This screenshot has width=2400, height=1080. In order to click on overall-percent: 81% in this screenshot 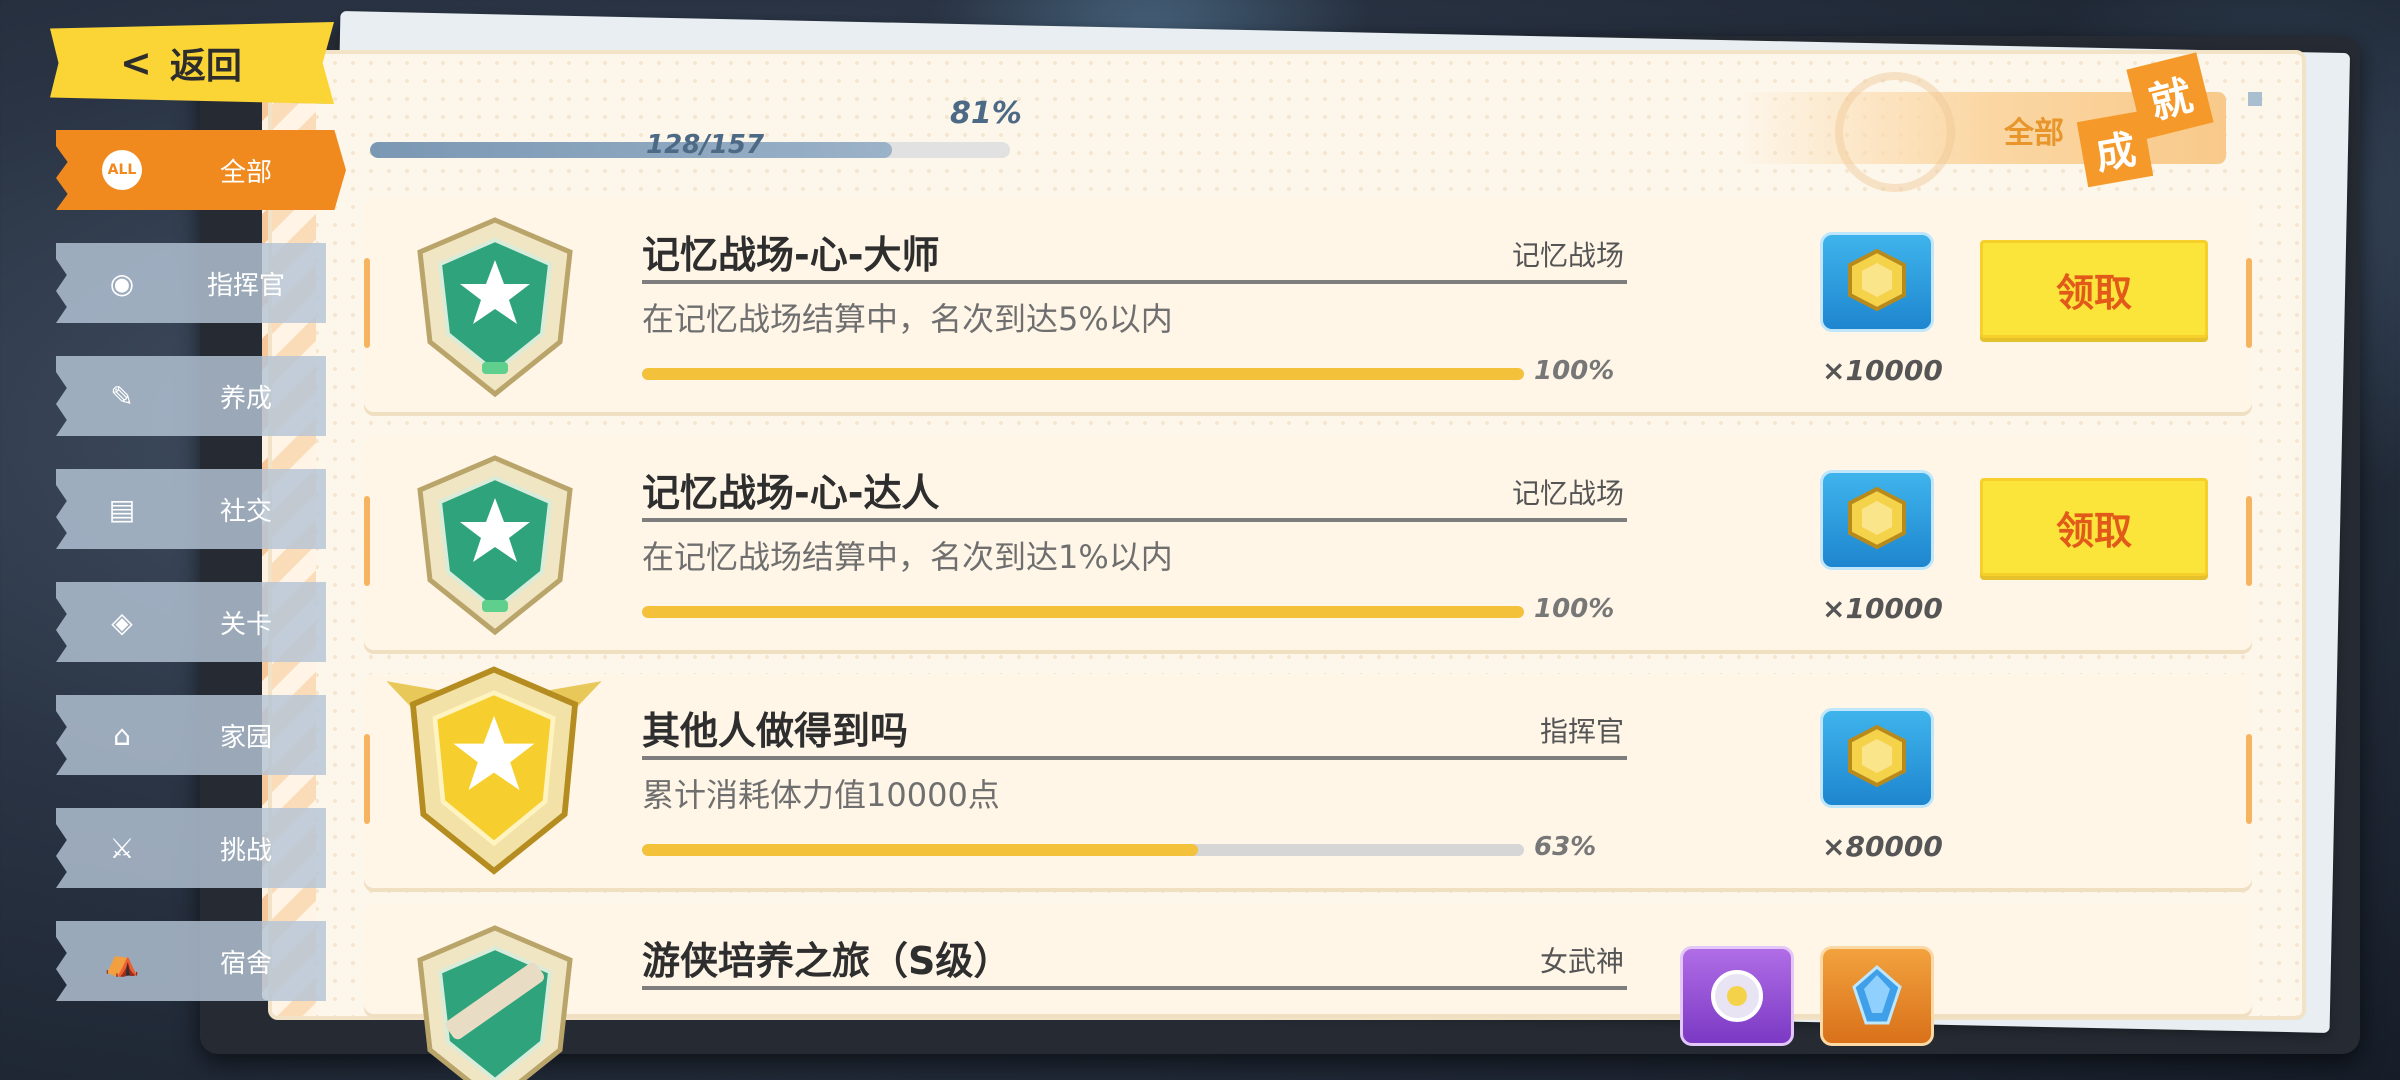, I will do `click(986, 113)`.